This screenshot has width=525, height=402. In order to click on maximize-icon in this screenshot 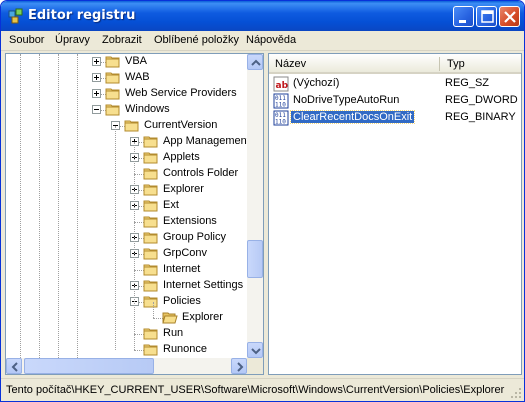, I will do `click(487, 16)`.